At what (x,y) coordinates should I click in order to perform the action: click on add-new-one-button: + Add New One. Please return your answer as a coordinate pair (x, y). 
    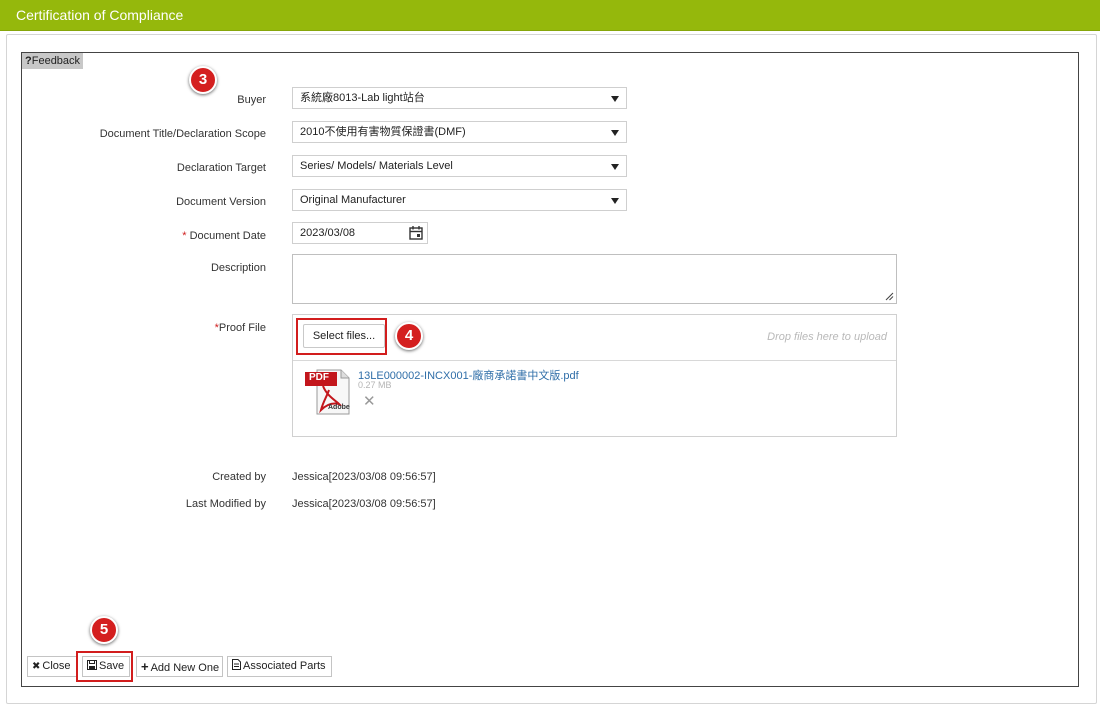
    Looking at the image, I should click on (179, 666).